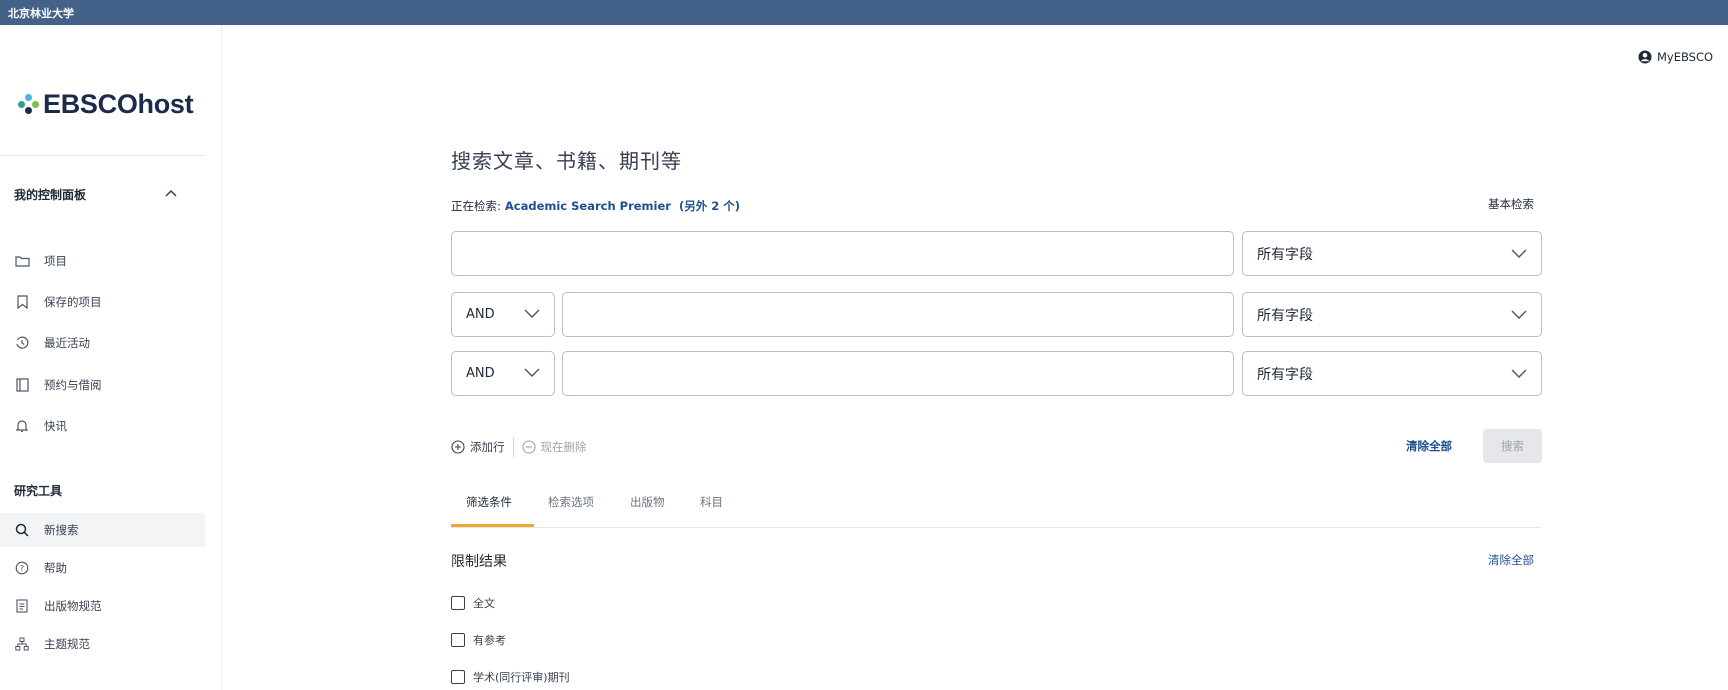  I want to click on tab-search-options: 检索选项, so click(571, 502).